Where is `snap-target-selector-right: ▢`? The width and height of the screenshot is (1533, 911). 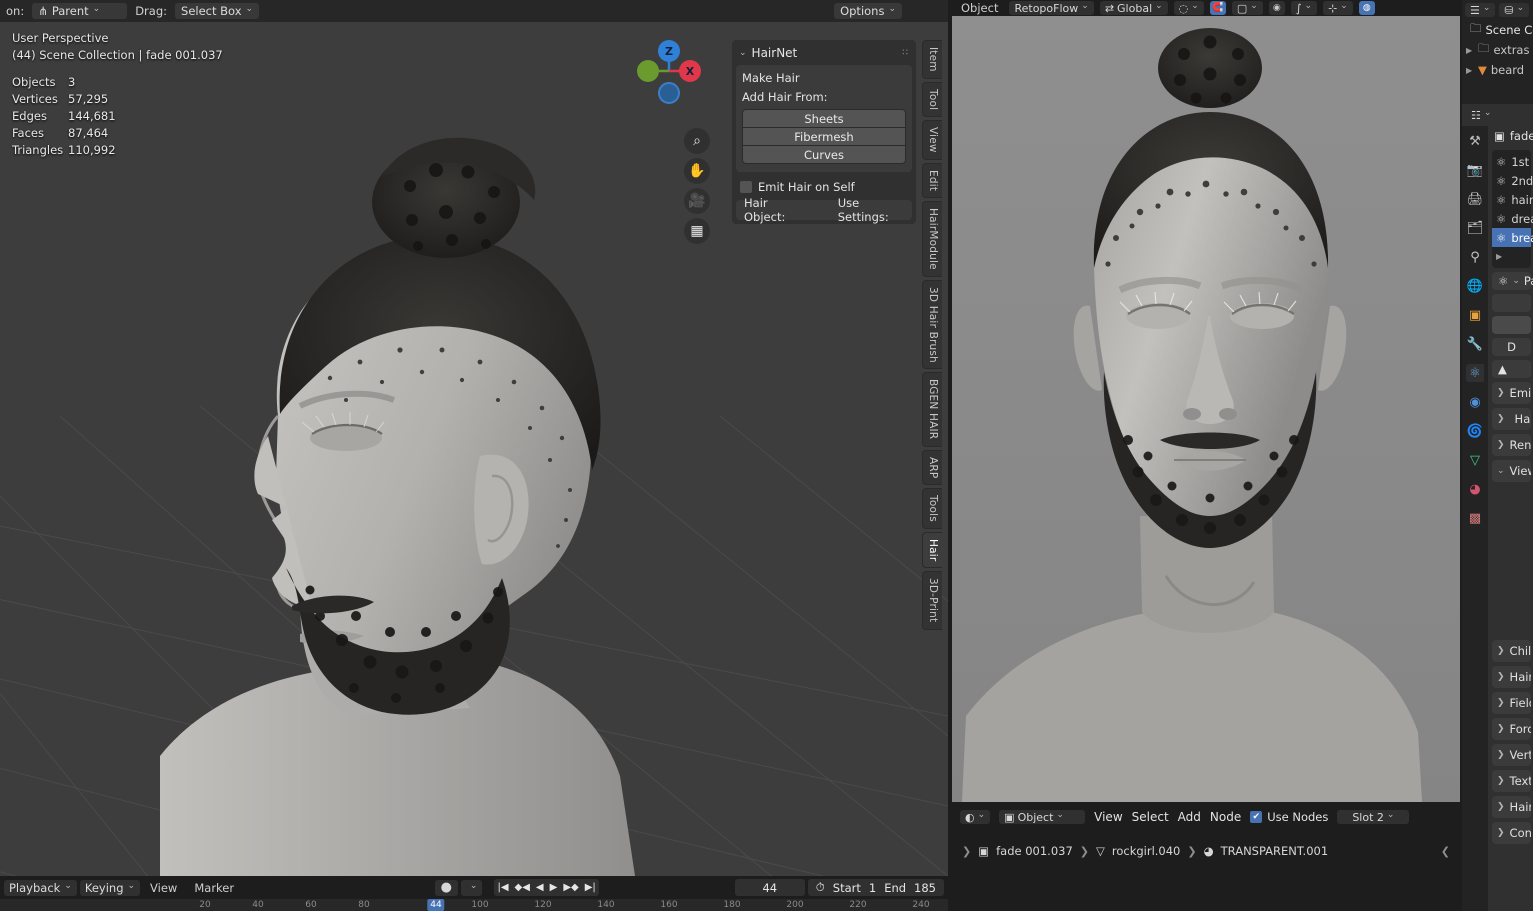
snap-target-selector-right: ▢ is located at coordinates (1247, 8).